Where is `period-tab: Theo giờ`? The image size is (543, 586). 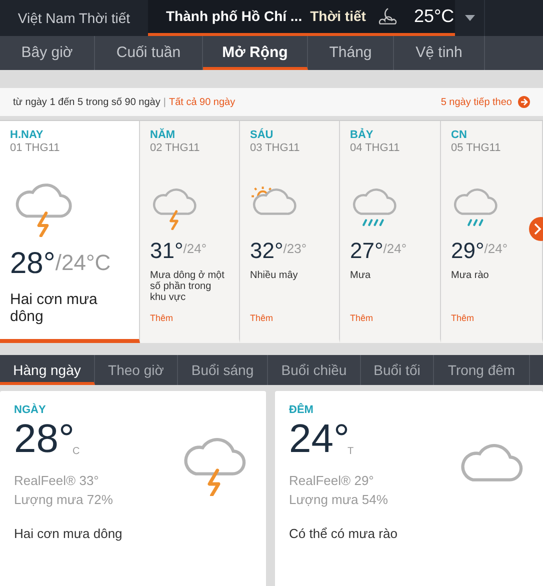 period-tab: Theo giờ is located at coordinates (136, 370).